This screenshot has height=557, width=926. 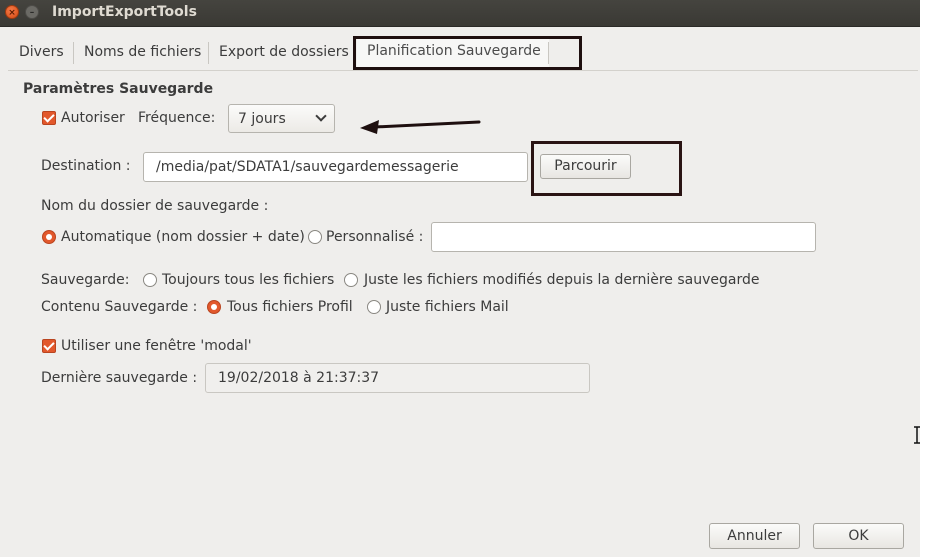 What do you see at coordinates (299, 378) in the screenshot?
I see `last-backup-value: 19/02/2018 à 21:37:37` at bounding box center [299, 378].